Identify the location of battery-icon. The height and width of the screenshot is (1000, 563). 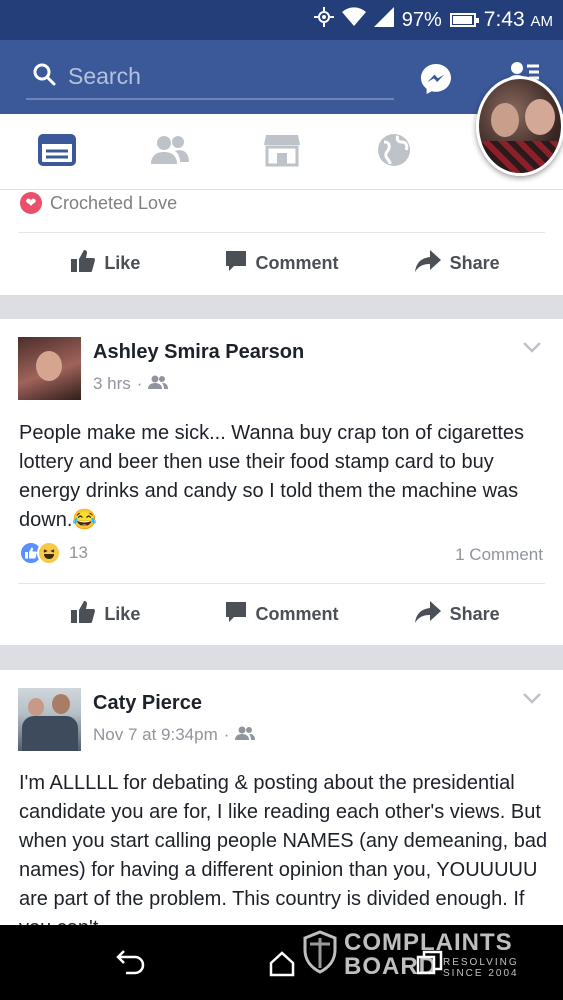
(464, 20).